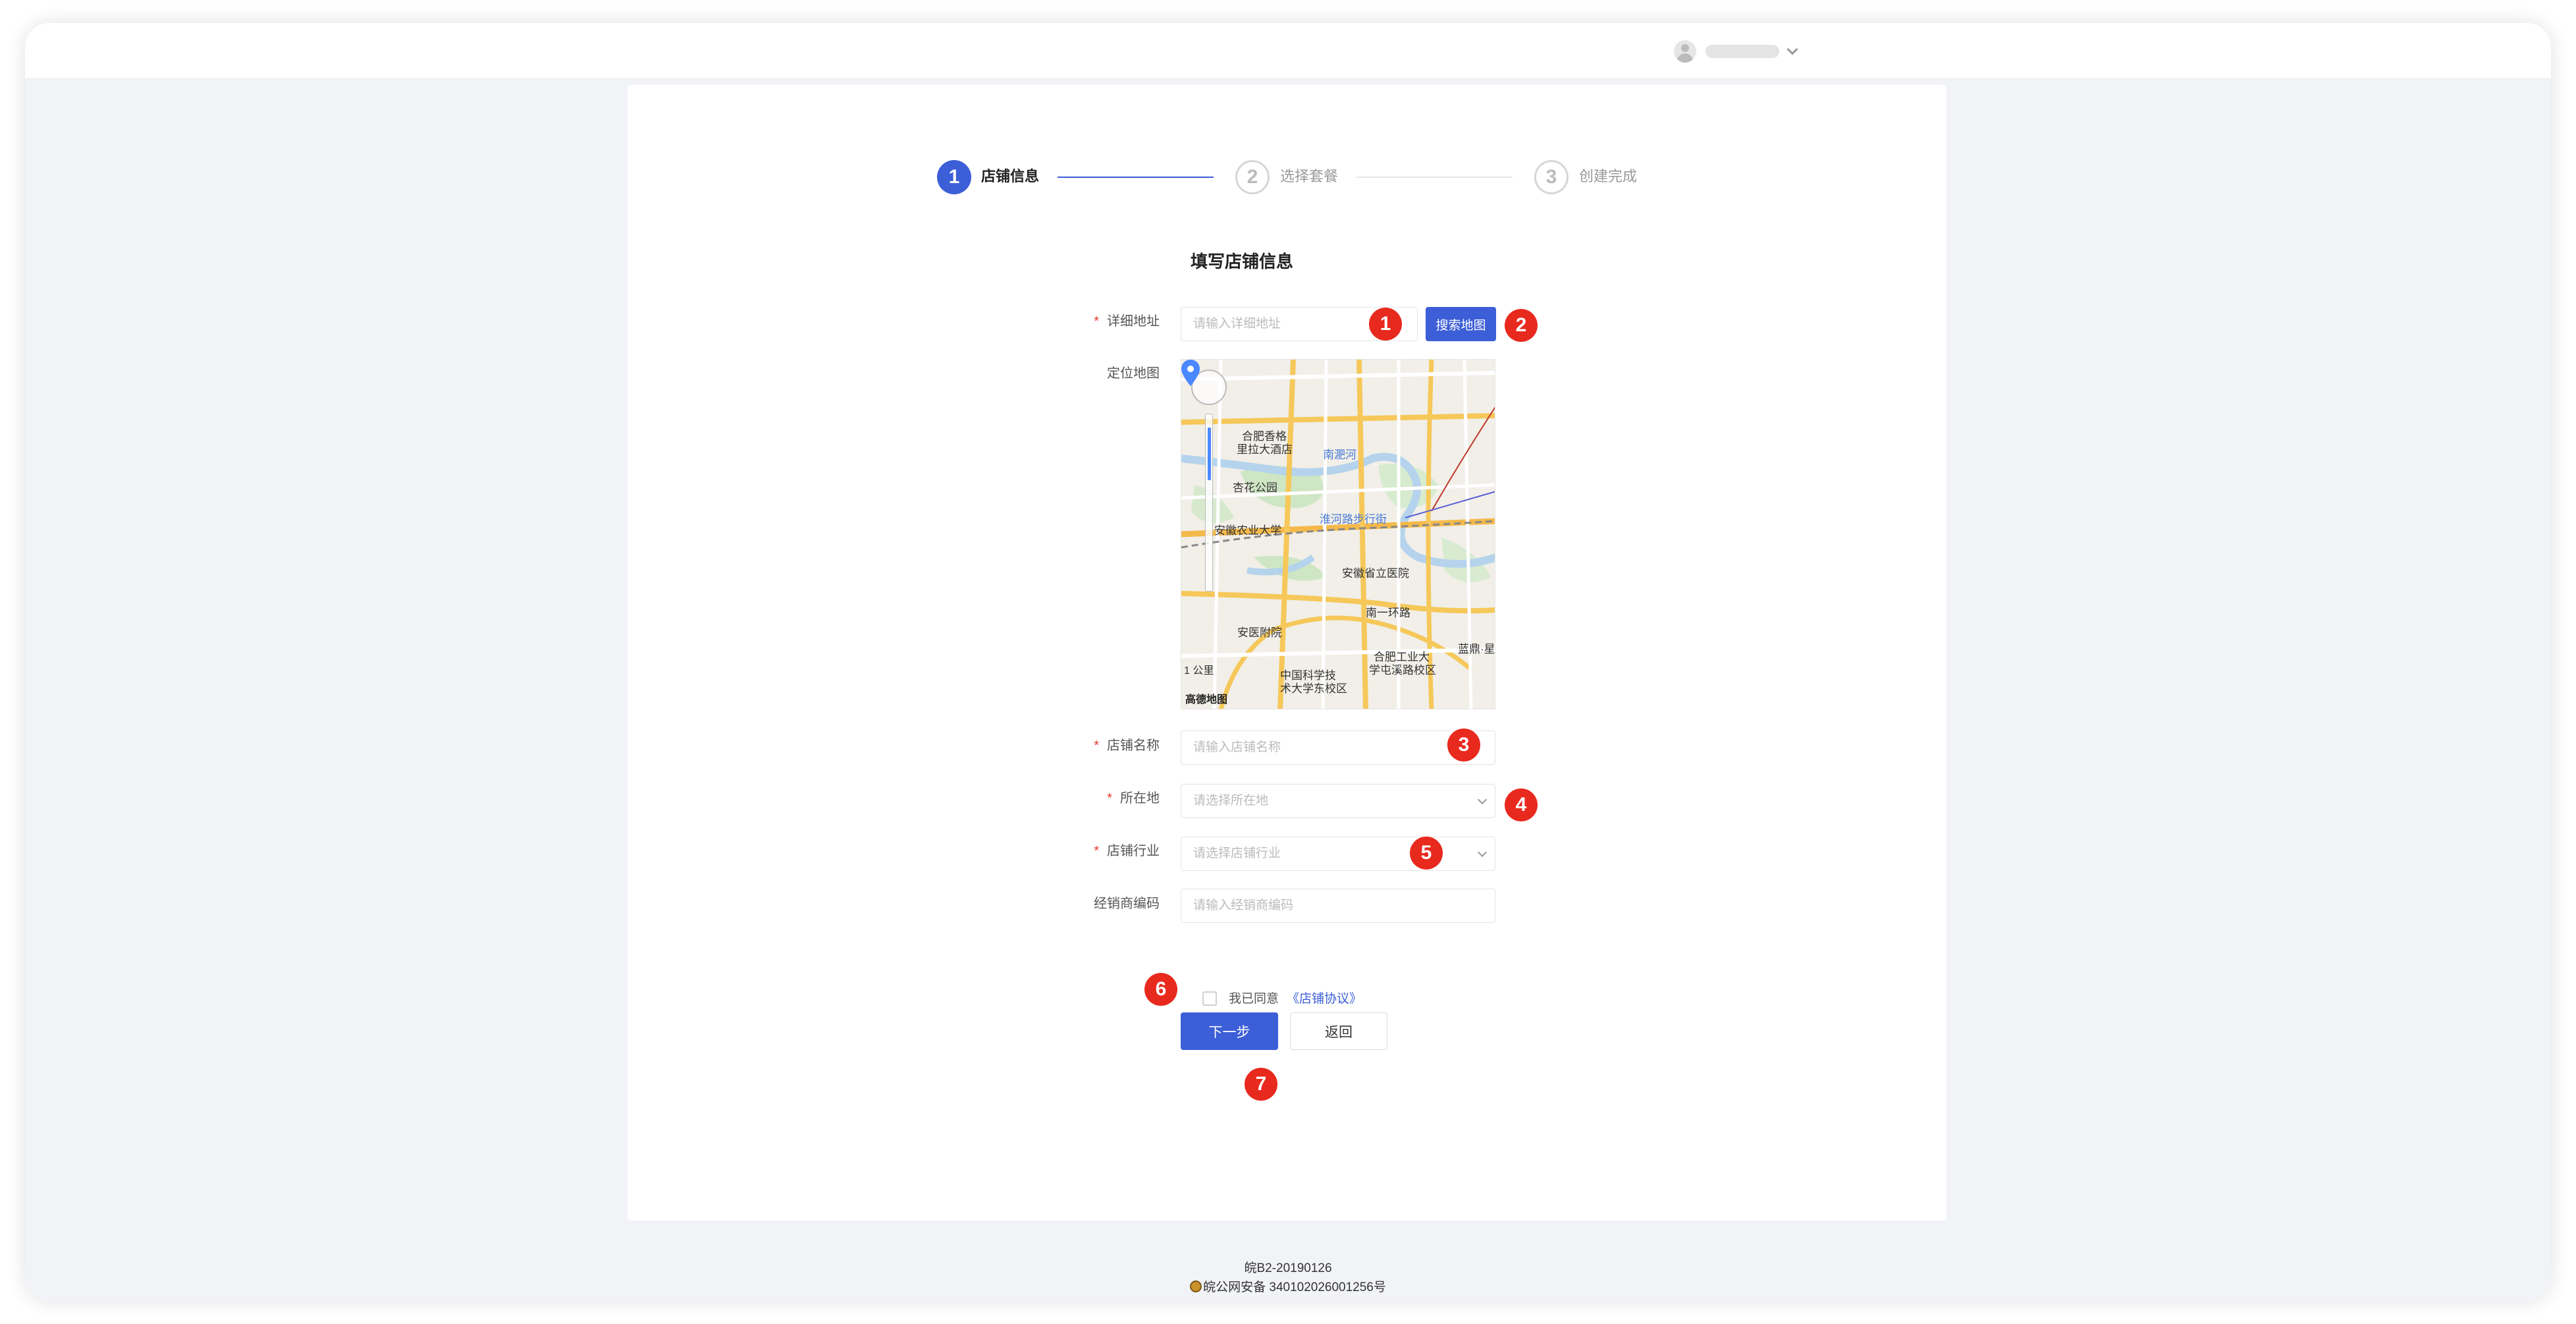  I want to click on back-button: 返回, so click(1338, 1031).